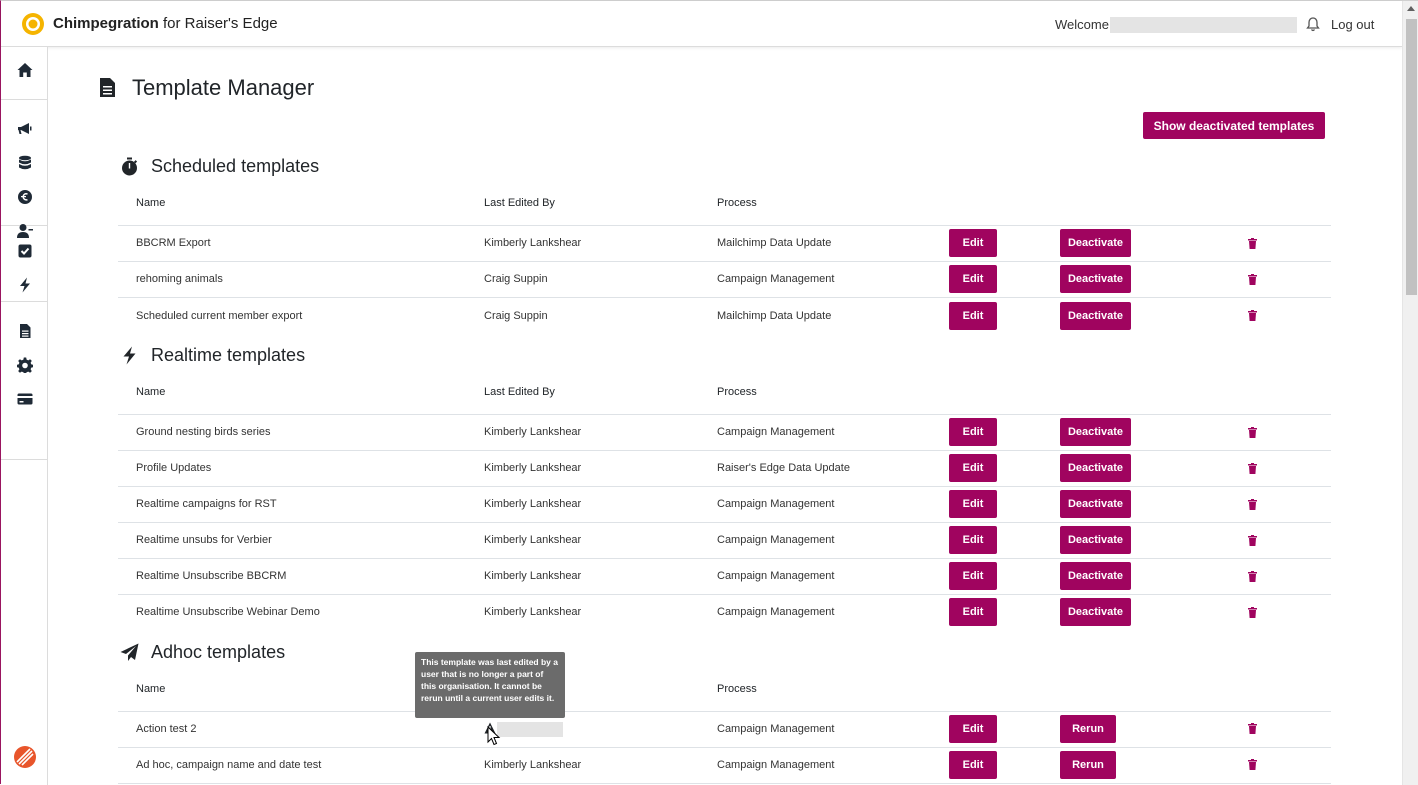  I want to click on sidebar-item-tasks, so click(24, 251).